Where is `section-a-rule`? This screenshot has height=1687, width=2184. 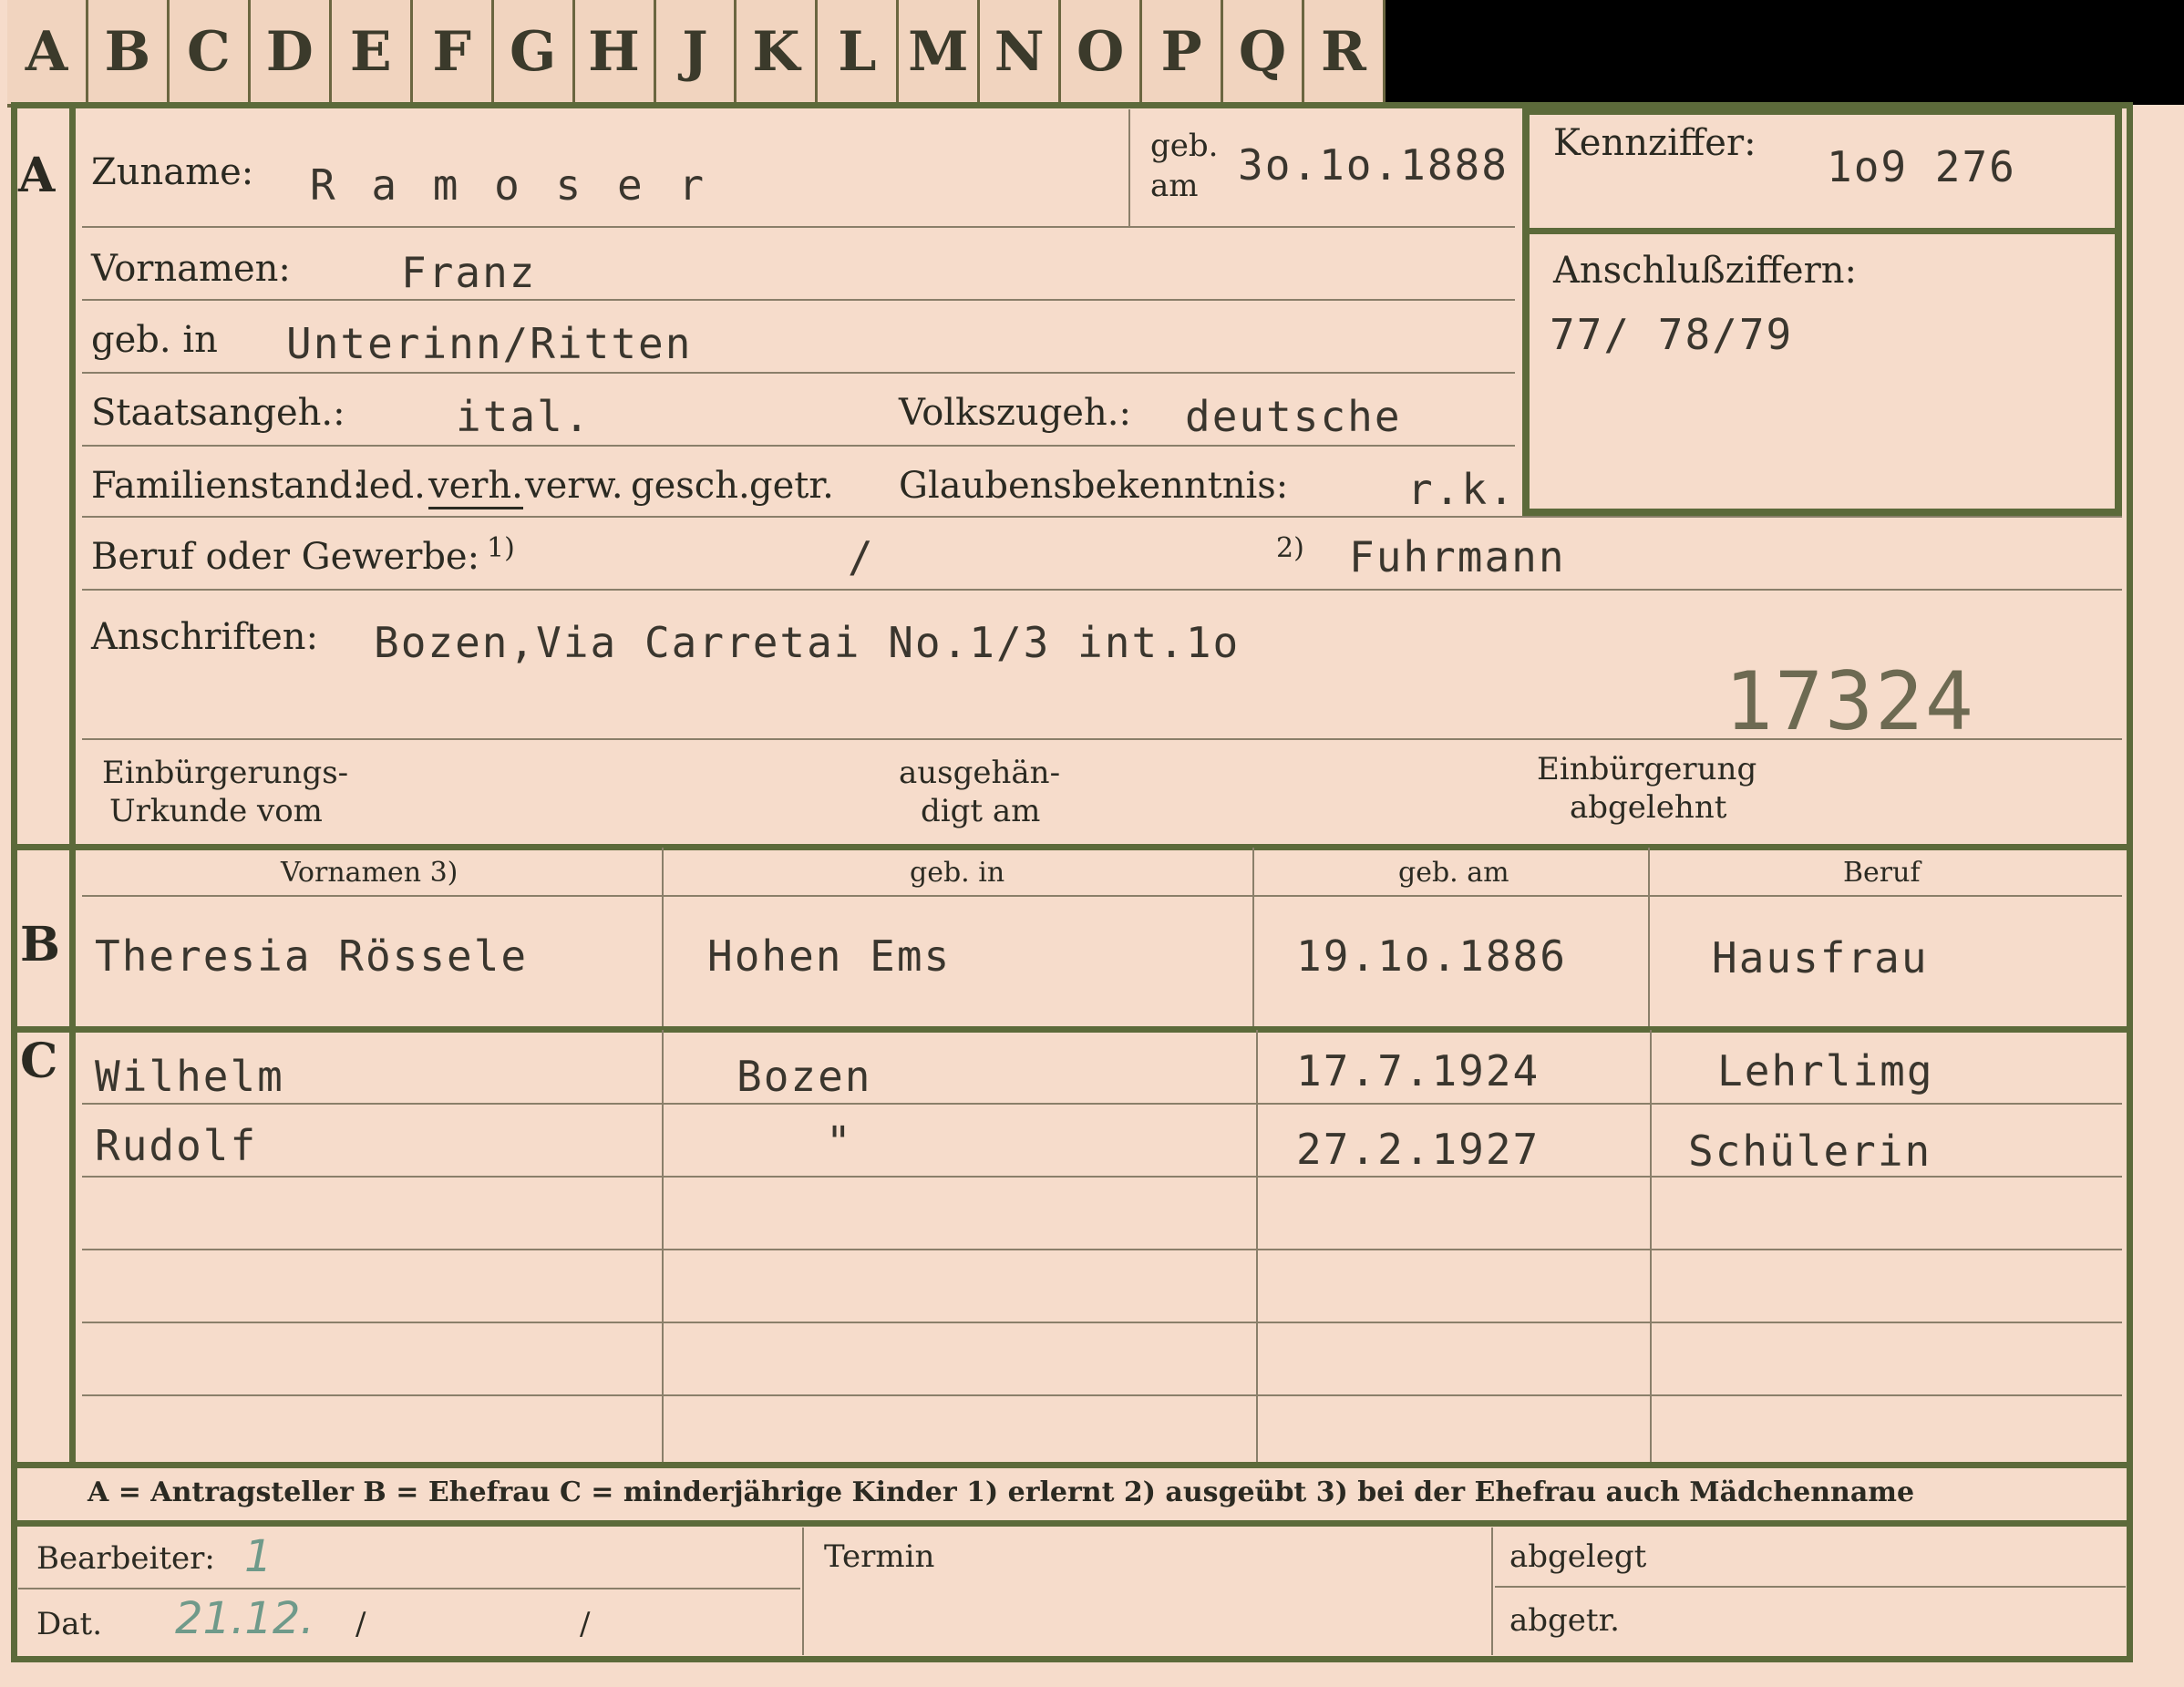
section-a-rule is located at coordinates (73, 476).